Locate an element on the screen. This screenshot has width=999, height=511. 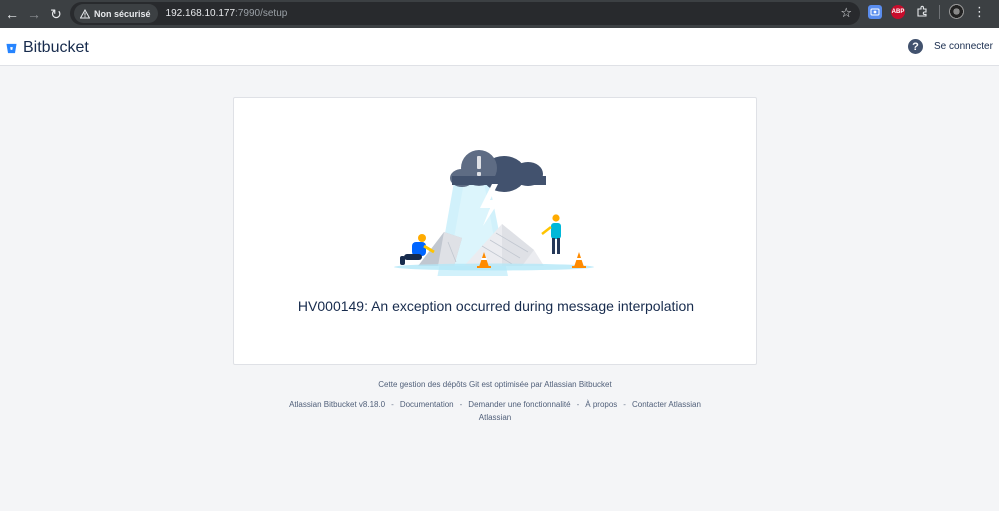
question-icon: ? is located at coordinates (915, 46).